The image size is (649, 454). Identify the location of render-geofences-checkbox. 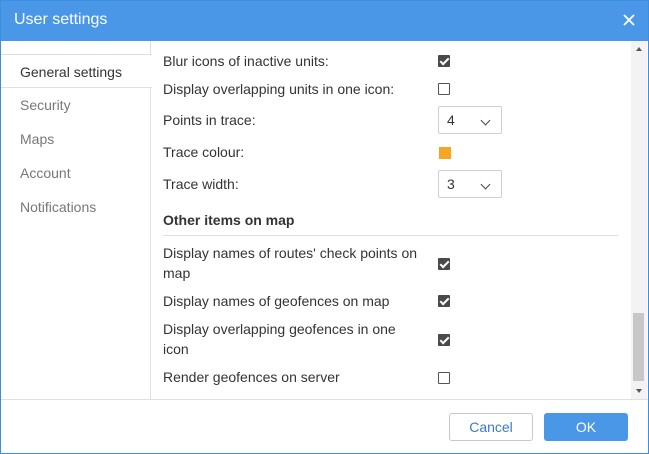
(444, 378).